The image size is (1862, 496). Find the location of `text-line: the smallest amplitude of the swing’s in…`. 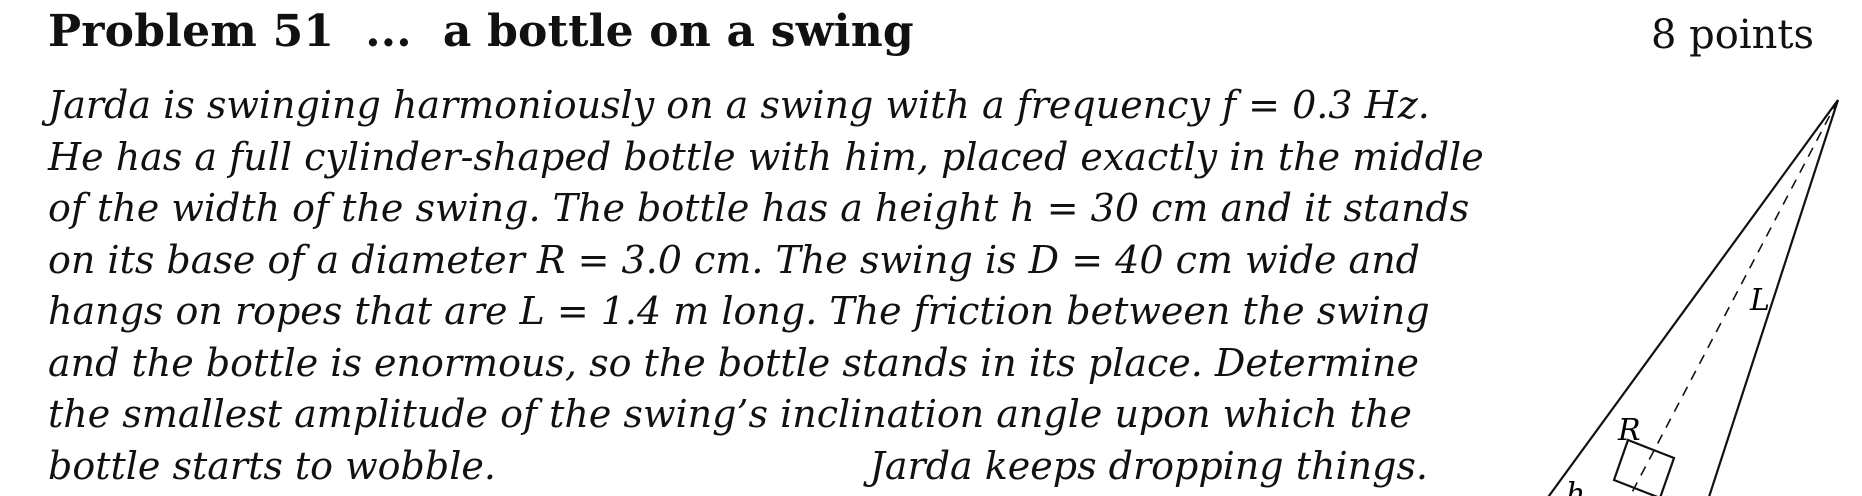

text-line: the smallest amplitude of the swing’s in… is located at coordinates (730, 414).